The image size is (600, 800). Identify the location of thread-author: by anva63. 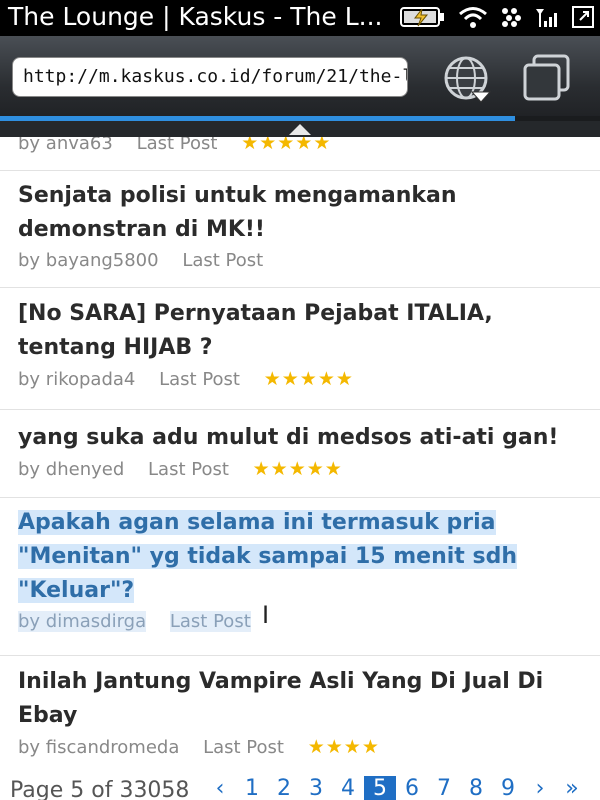
(65, 145).